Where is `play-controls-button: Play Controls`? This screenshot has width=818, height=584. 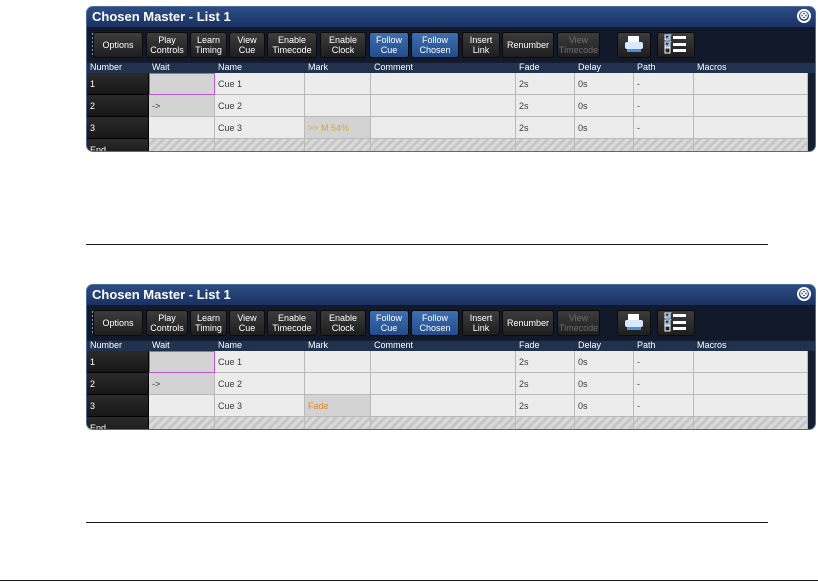 play-controls-button: Play Controls is located at coordinates (167, 45).